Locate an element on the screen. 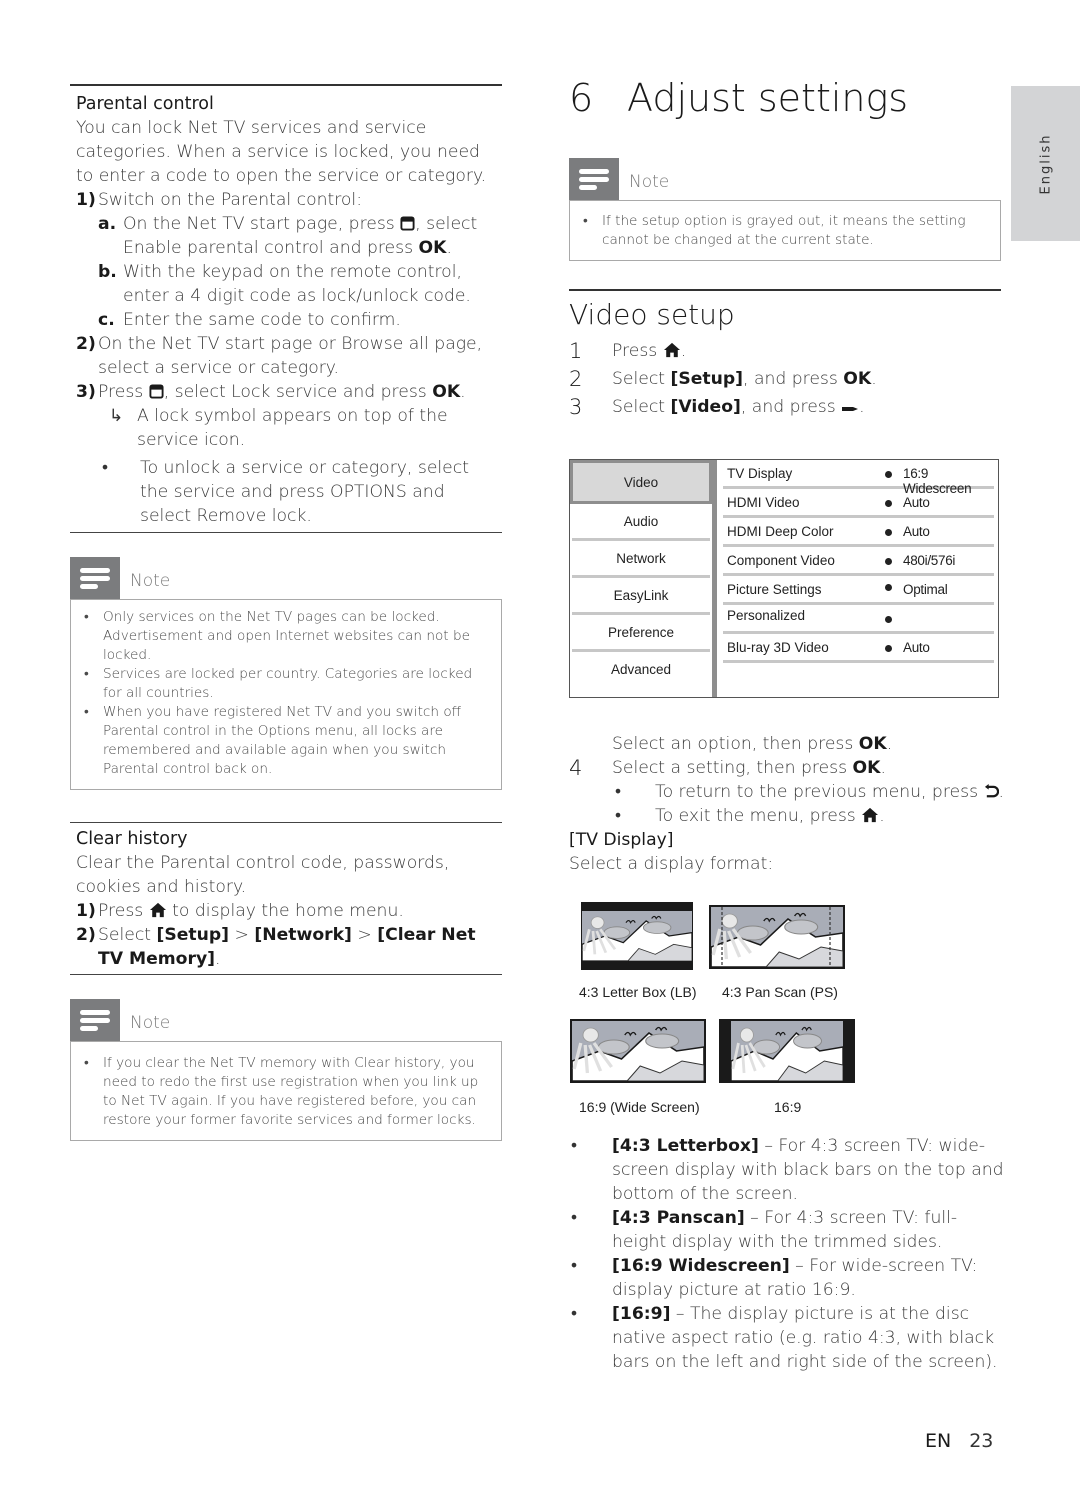  step-letter: b. is located at coordinates (107, 272).